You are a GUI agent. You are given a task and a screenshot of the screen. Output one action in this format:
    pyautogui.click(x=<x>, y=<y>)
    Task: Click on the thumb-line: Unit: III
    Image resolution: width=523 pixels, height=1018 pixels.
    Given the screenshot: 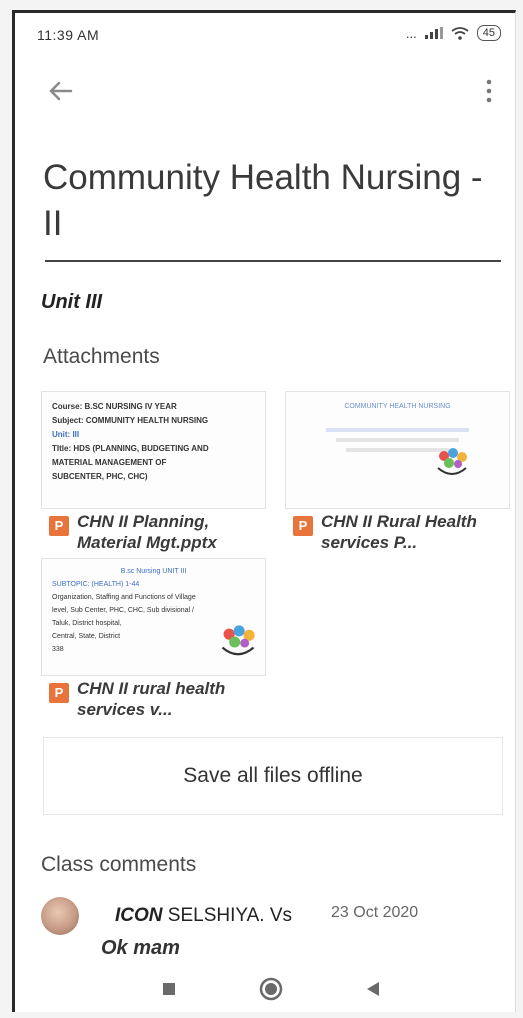 What is the action you would take?
    pyautogui.click(x=66, y=434)
    